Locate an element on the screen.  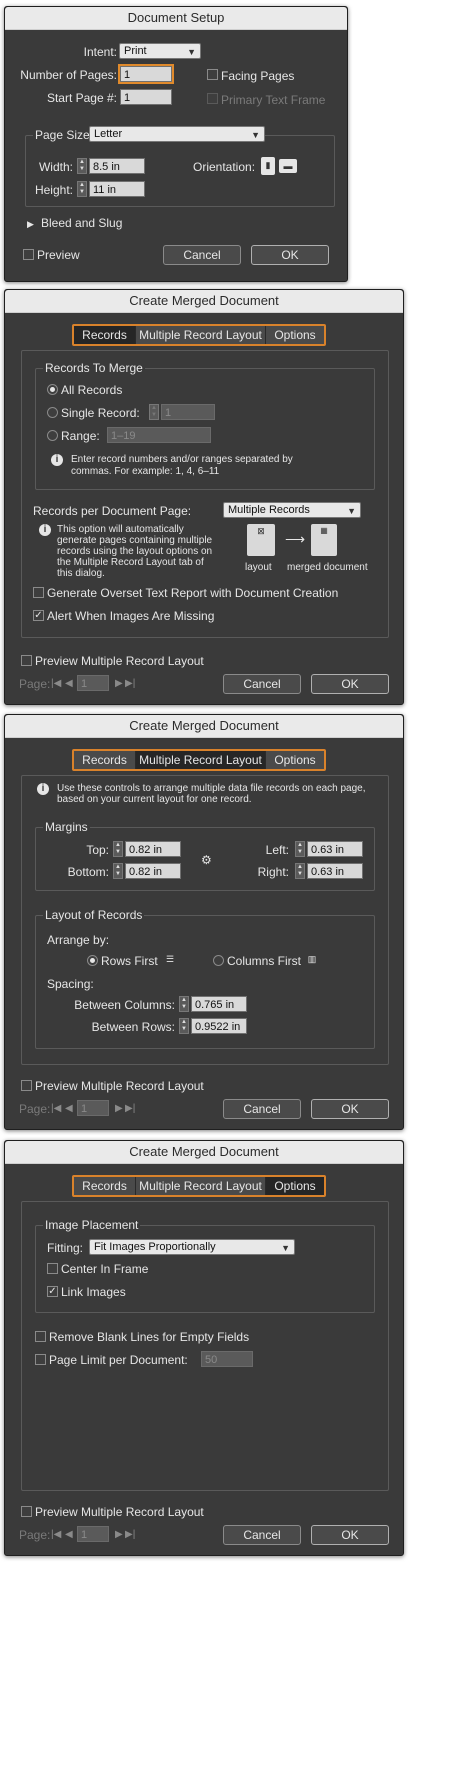
landscape-orientation-icon: ▬ is located at coordinates (288, 166).